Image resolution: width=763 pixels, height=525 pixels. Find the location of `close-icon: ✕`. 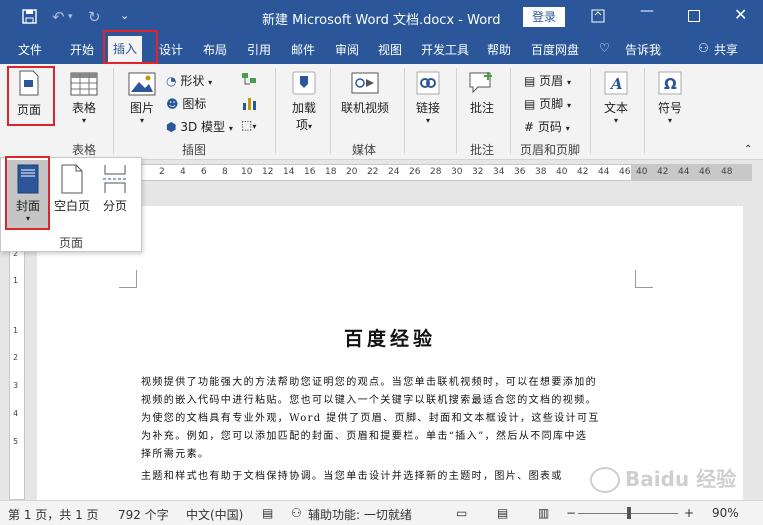

close-icon: ✕ is located at coordinates (740, 14).